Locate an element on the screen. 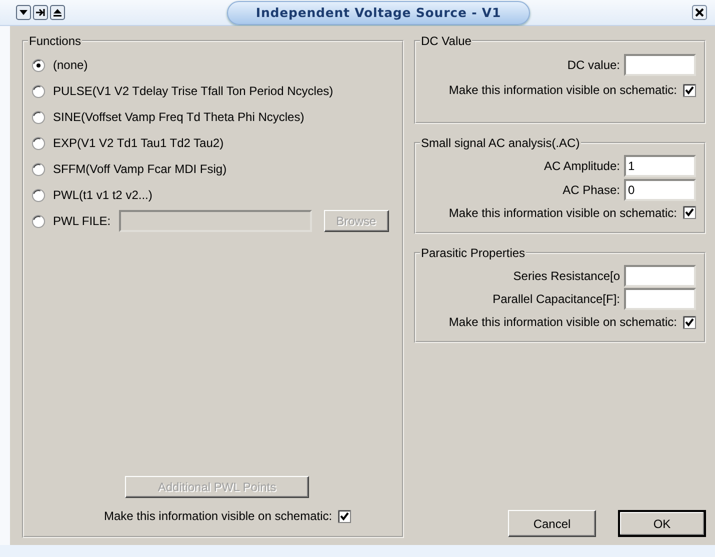  radio-option: PWL(t1 v1 t2 v2...) is located at coordinates (92, 195).